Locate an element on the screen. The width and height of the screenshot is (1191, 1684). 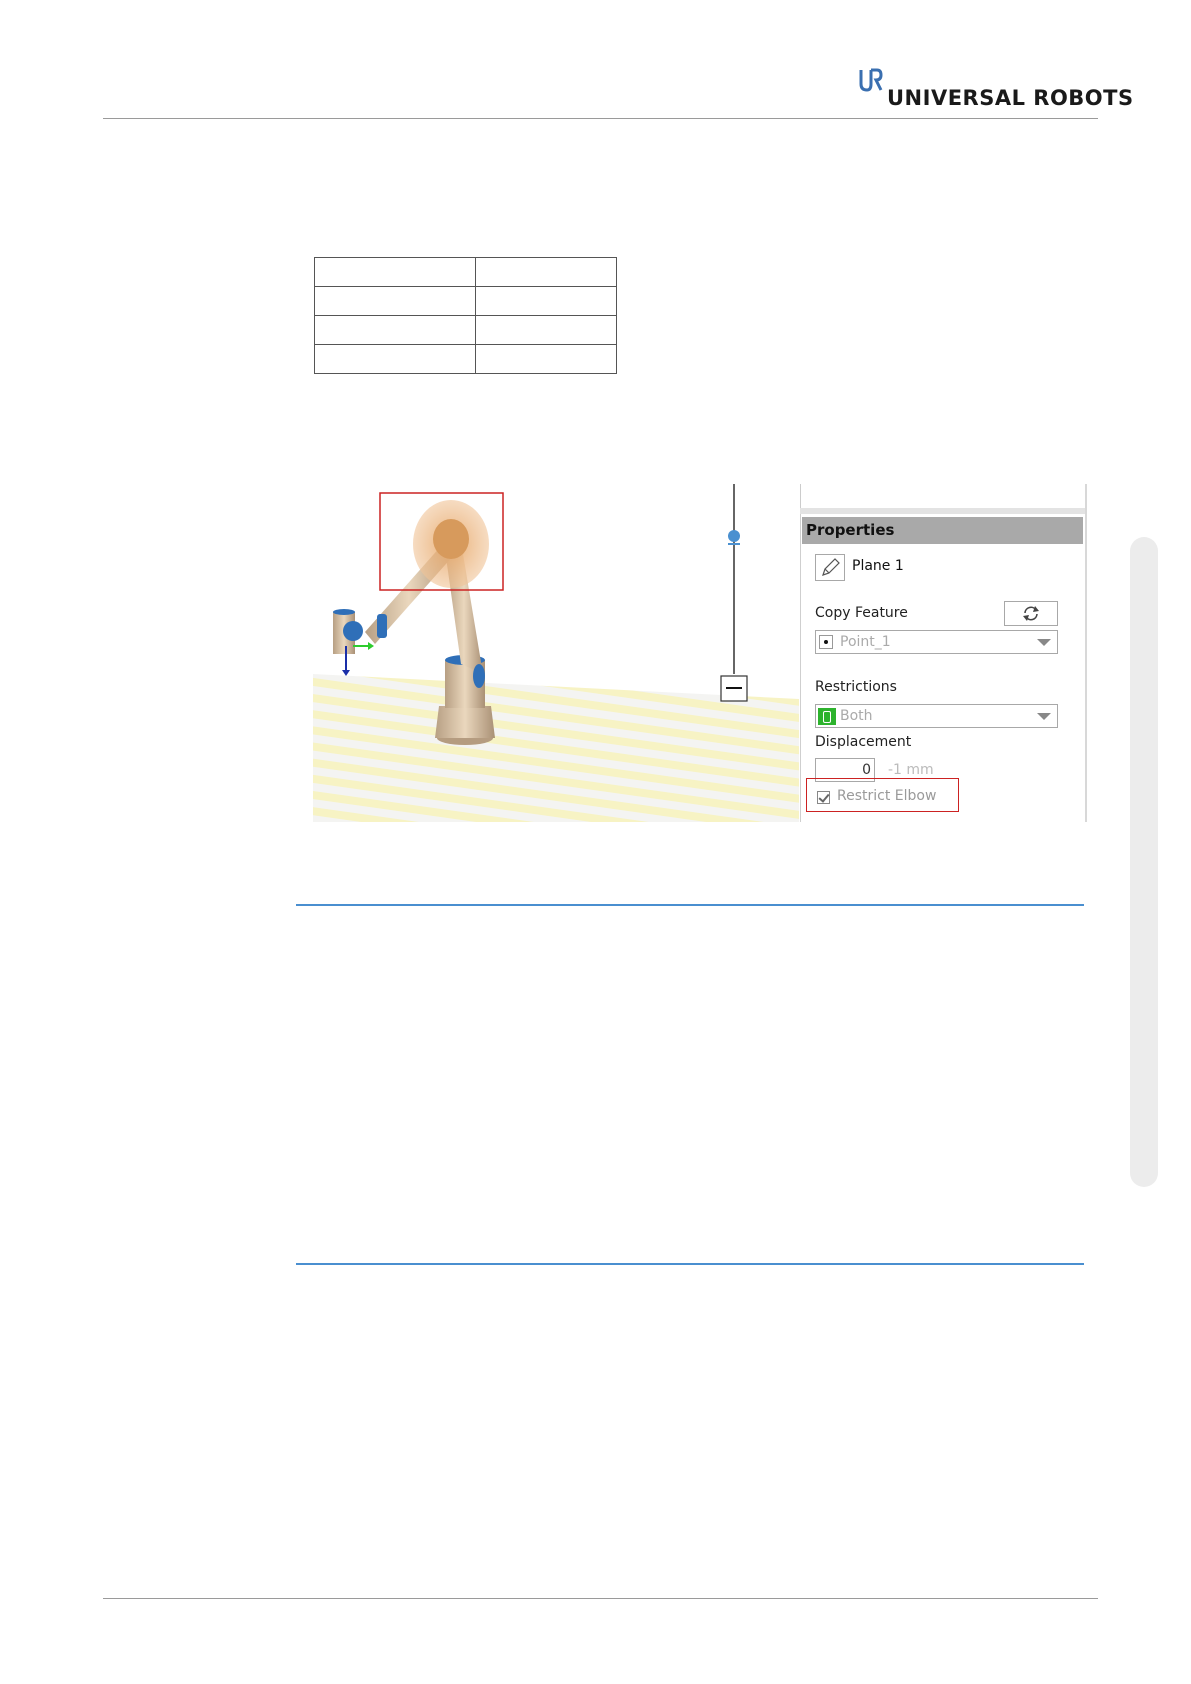
copy-feature-refresh-button is located at coordinates (1031, 613).